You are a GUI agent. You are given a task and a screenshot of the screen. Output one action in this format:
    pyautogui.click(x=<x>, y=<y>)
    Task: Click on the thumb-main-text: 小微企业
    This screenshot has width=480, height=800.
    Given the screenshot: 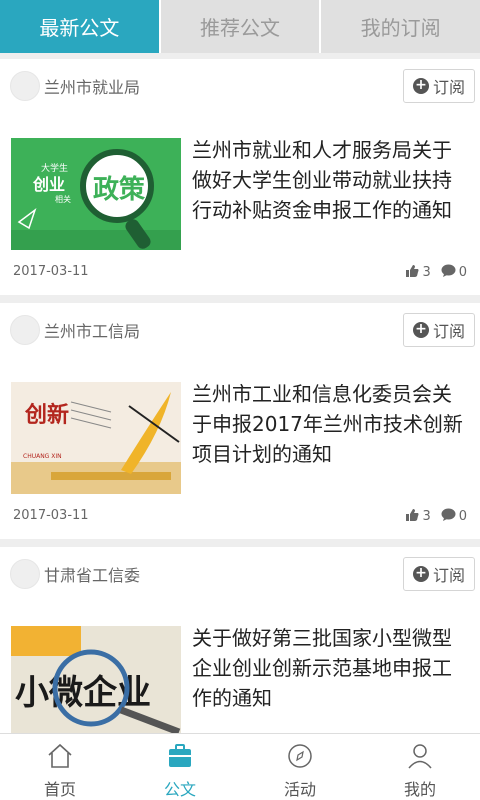 What is the action you would take?
    pyautogui.click(x=83, y=693)
    